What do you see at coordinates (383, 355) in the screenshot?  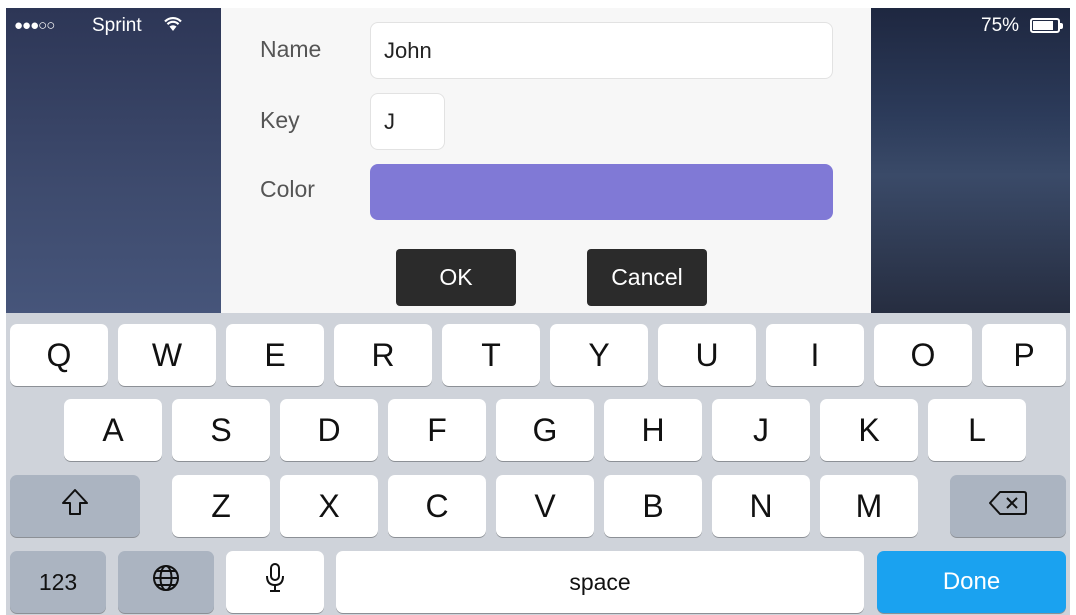 I see `key-r: R` at bounding box center [383, 355].